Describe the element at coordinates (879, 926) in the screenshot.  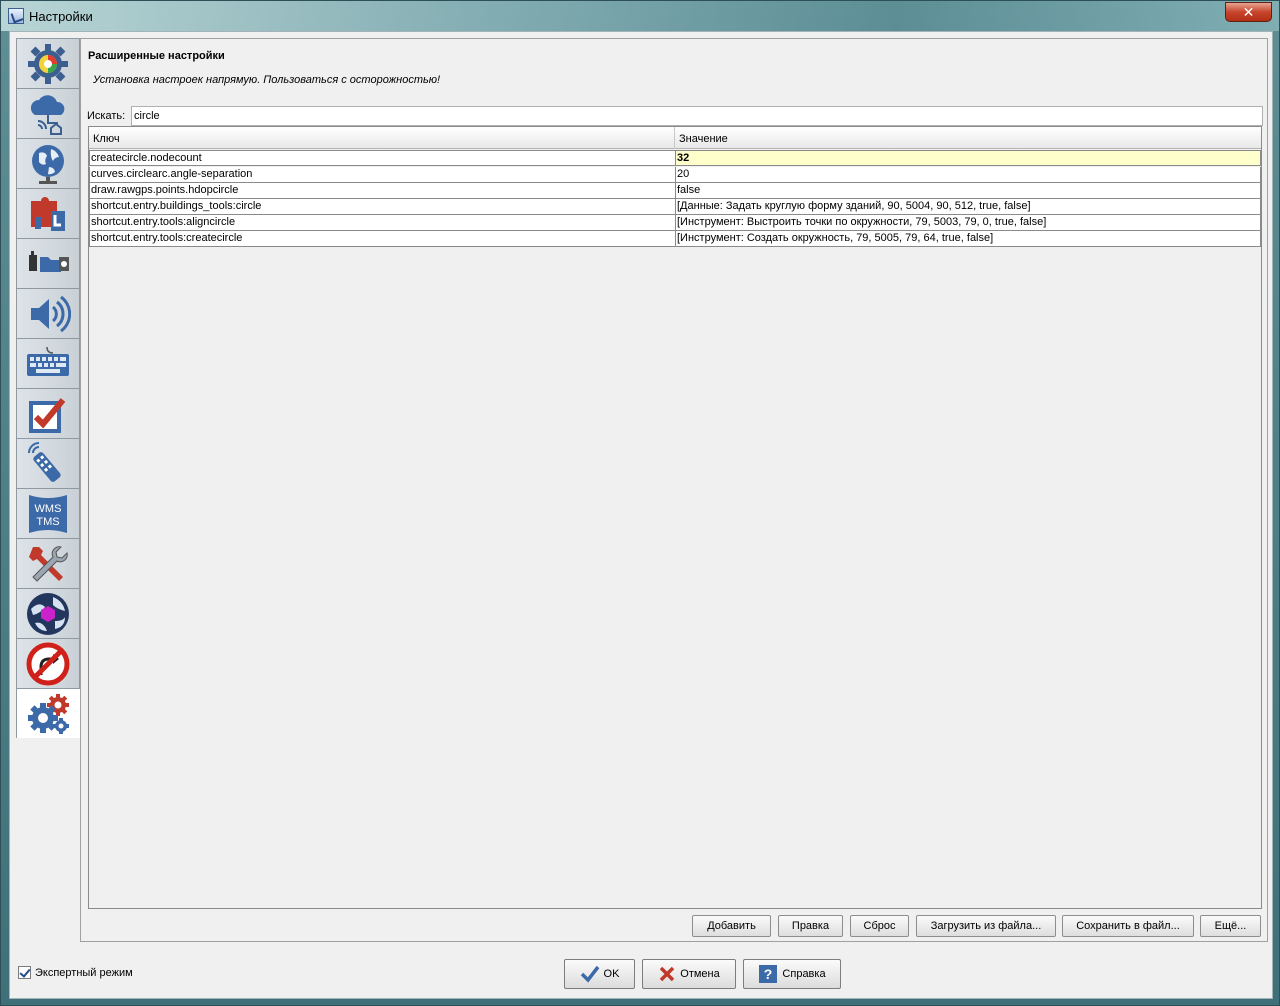
I see `reset-button: Сброс` at that location.